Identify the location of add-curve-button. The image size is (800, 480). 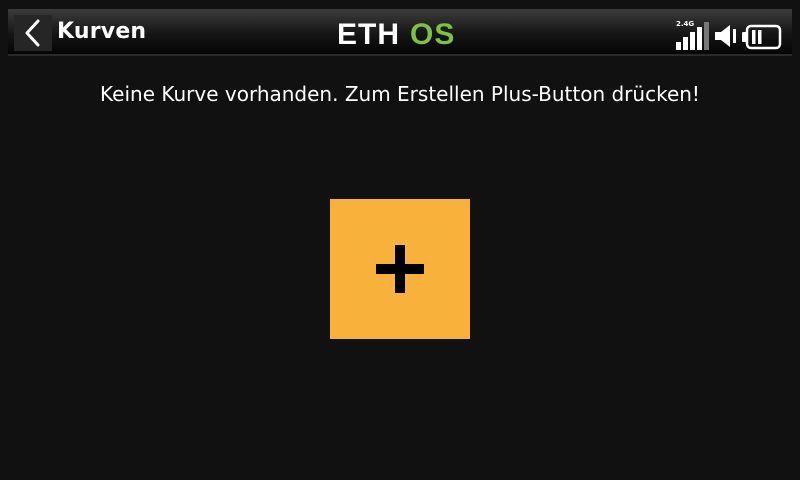
(400, 269).